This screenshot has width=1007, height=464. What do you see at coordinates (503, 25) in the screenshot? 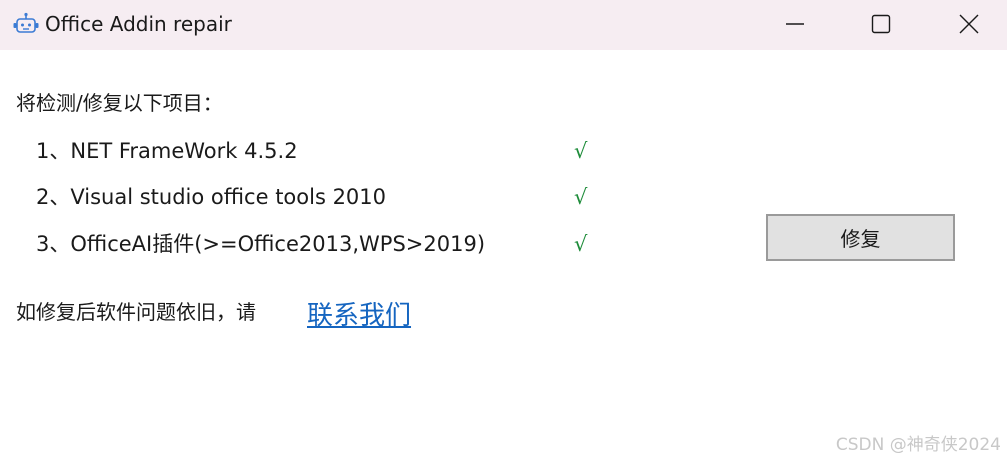
I see `title-bar: Office Addin repair` at bounding box center [503, 25].